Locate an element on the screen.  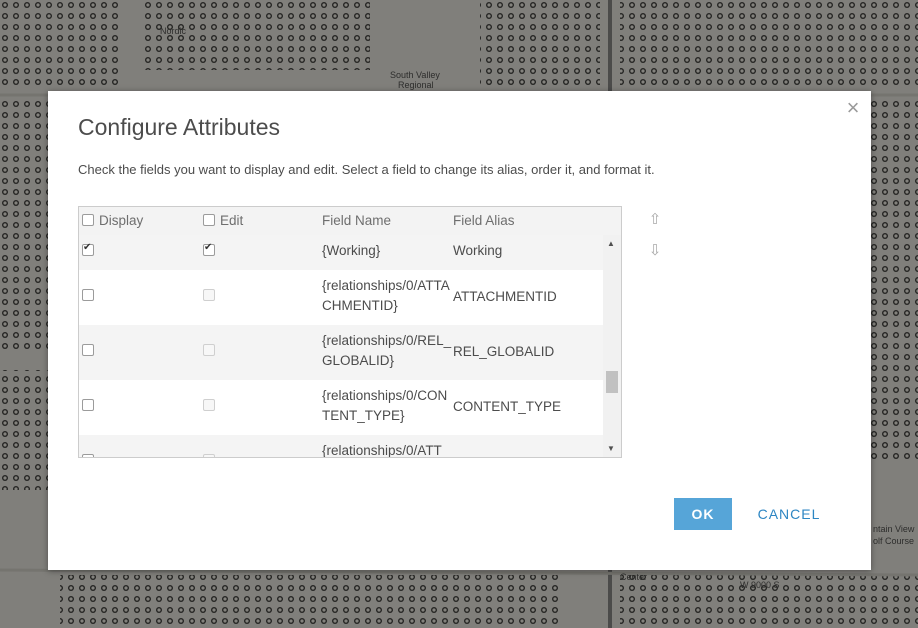
table-row: {relationships/0/ATT is located at coordinates (341, 446).